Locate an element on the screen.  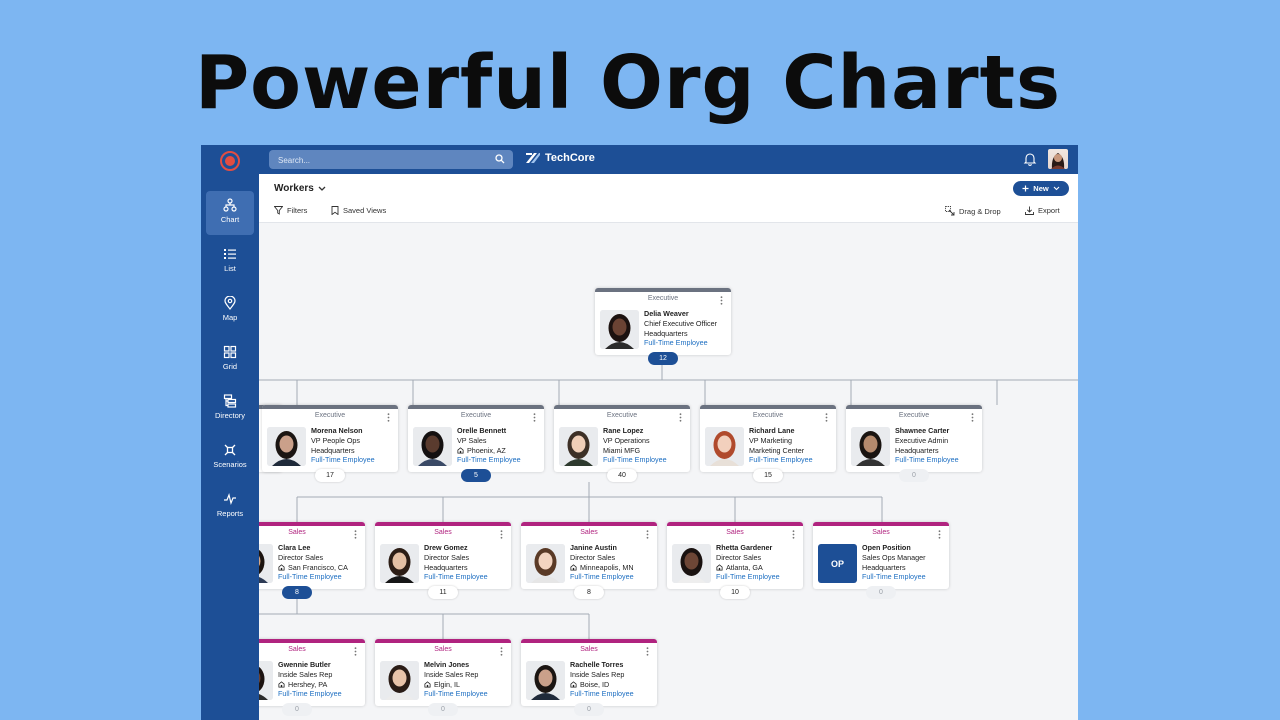
sidebar-item-map: Map is located at coordinates (230, 311).